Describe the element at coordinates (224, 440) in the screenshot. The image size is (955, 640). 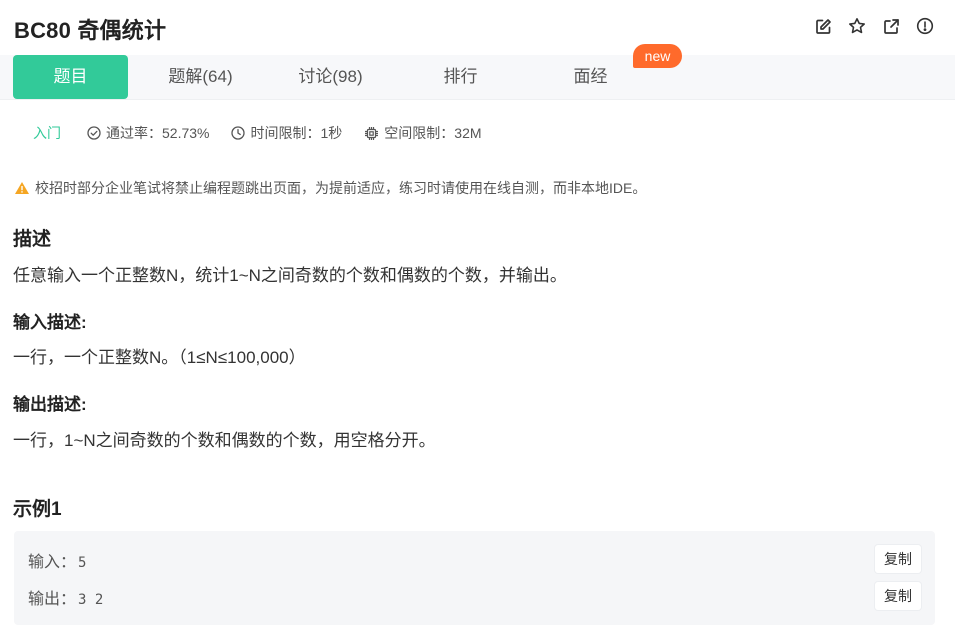
I see `output-description-text: 一行，1~N之间奇数的个数和偶数的个数，用空格分开。` at that location.